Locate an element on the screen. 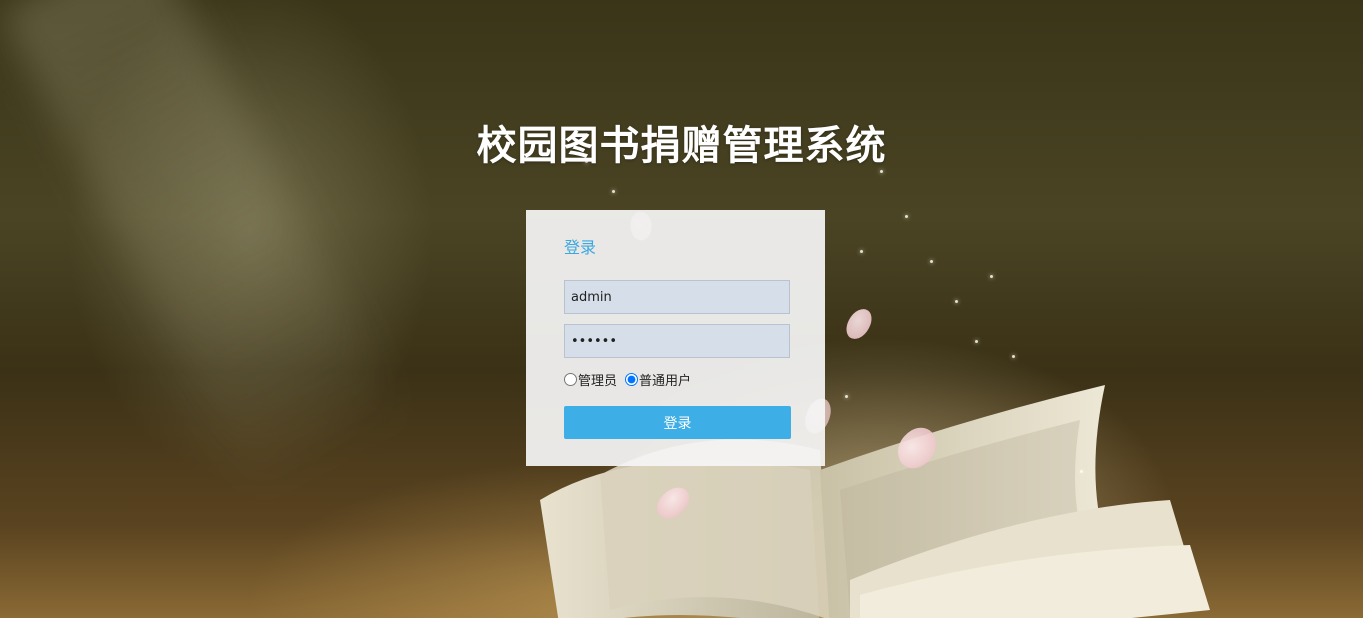  username-input is located at coordinates (677, 297).